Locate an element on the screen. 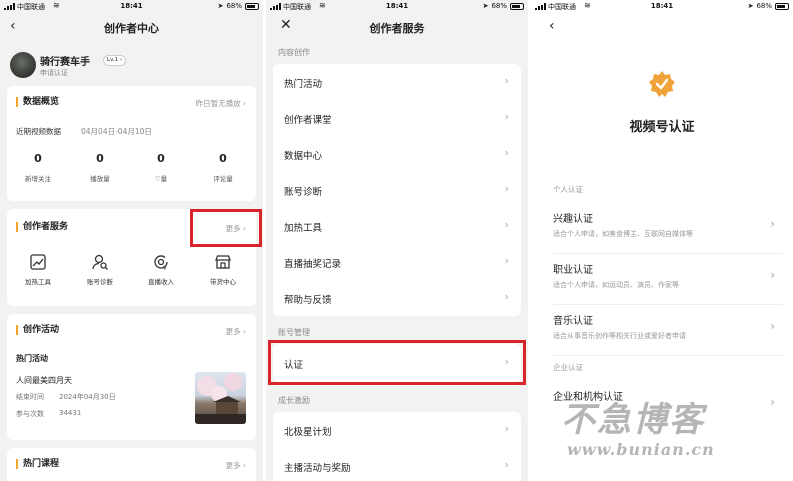 This screenshot has width=793, height=481. avatar is located at coordinates (23, 65).